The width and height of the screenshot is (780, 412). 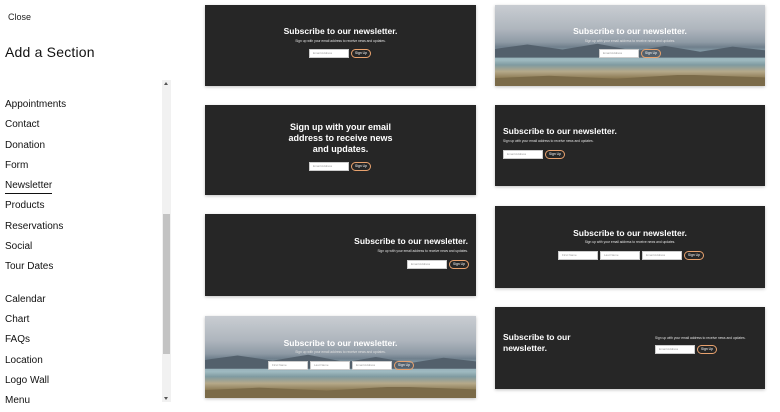 What do you see at coordinates (80, 341) in the screenshot?
I see `sidebar-item-faqs: FAQs` at bounding box center [80, 341].